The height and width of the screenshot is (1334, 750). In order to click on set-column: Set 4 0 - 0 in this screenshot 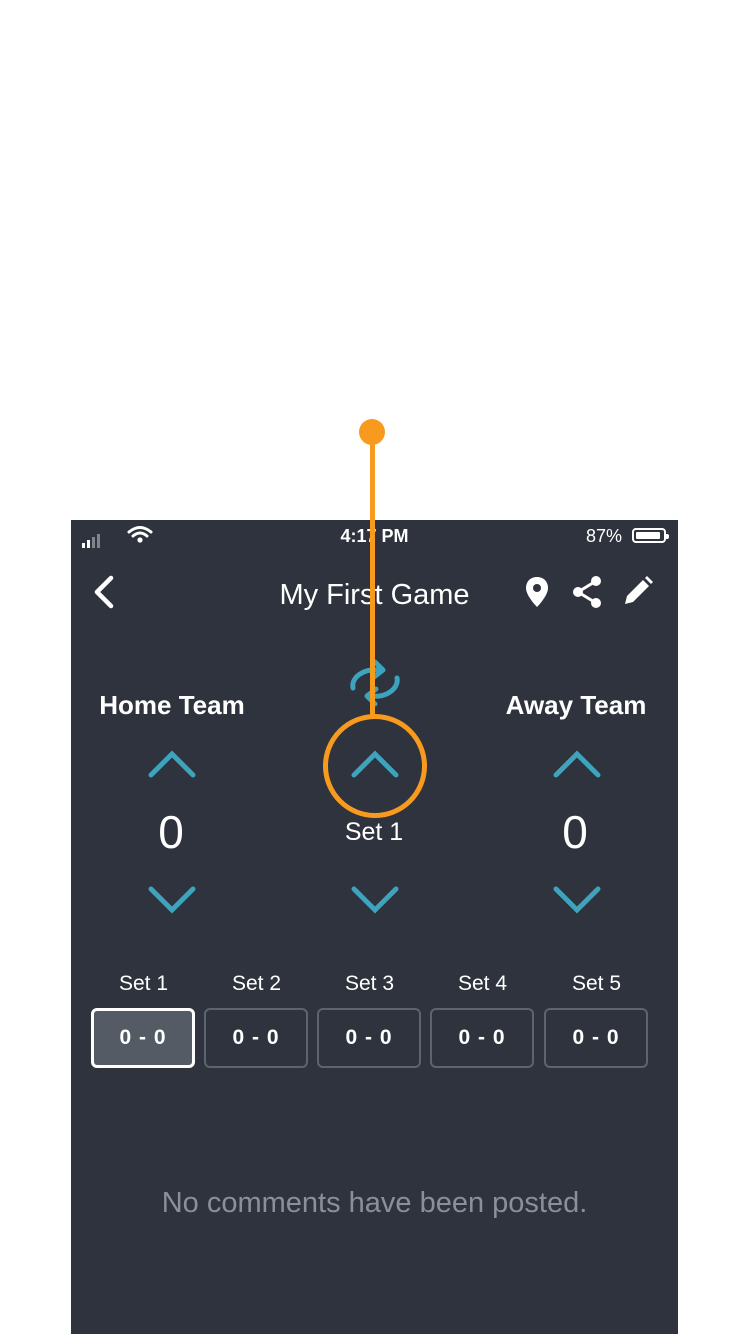, I will do `click(482, 1020)`.